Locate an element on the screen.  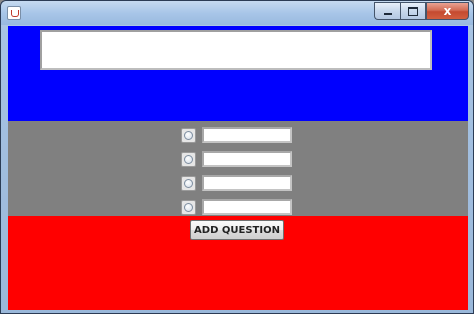
close-icon: x is located at coordinates (447, 11).